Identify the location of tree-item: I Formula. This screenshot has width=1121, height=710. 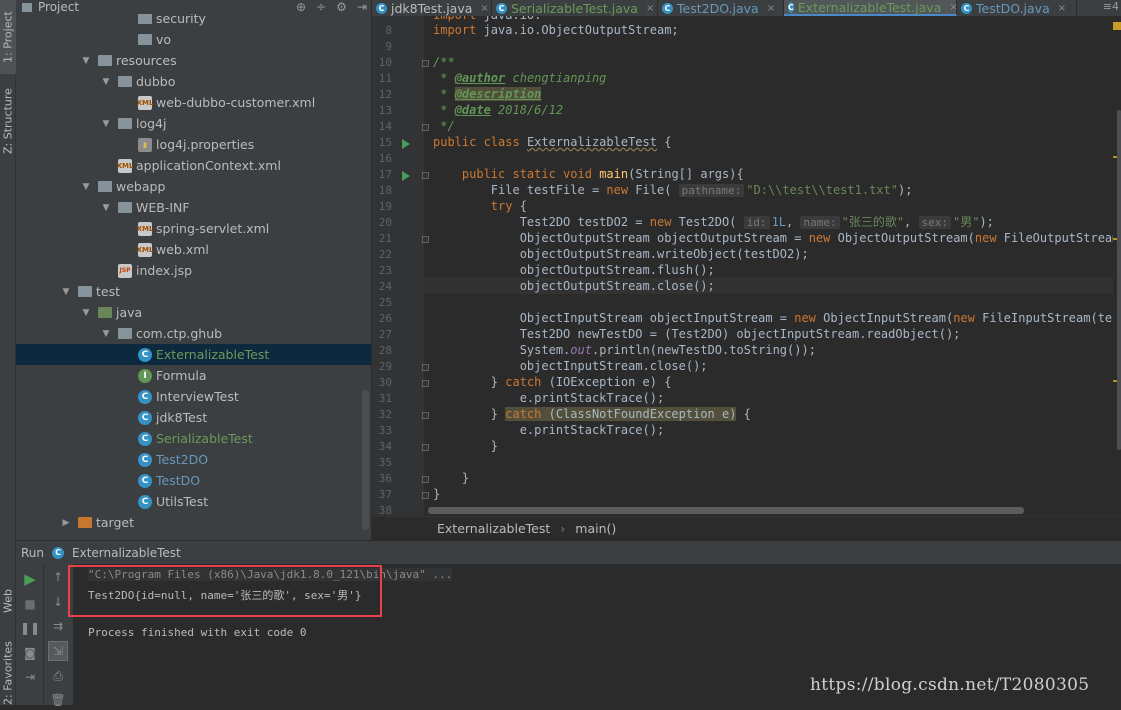
(193, 375).